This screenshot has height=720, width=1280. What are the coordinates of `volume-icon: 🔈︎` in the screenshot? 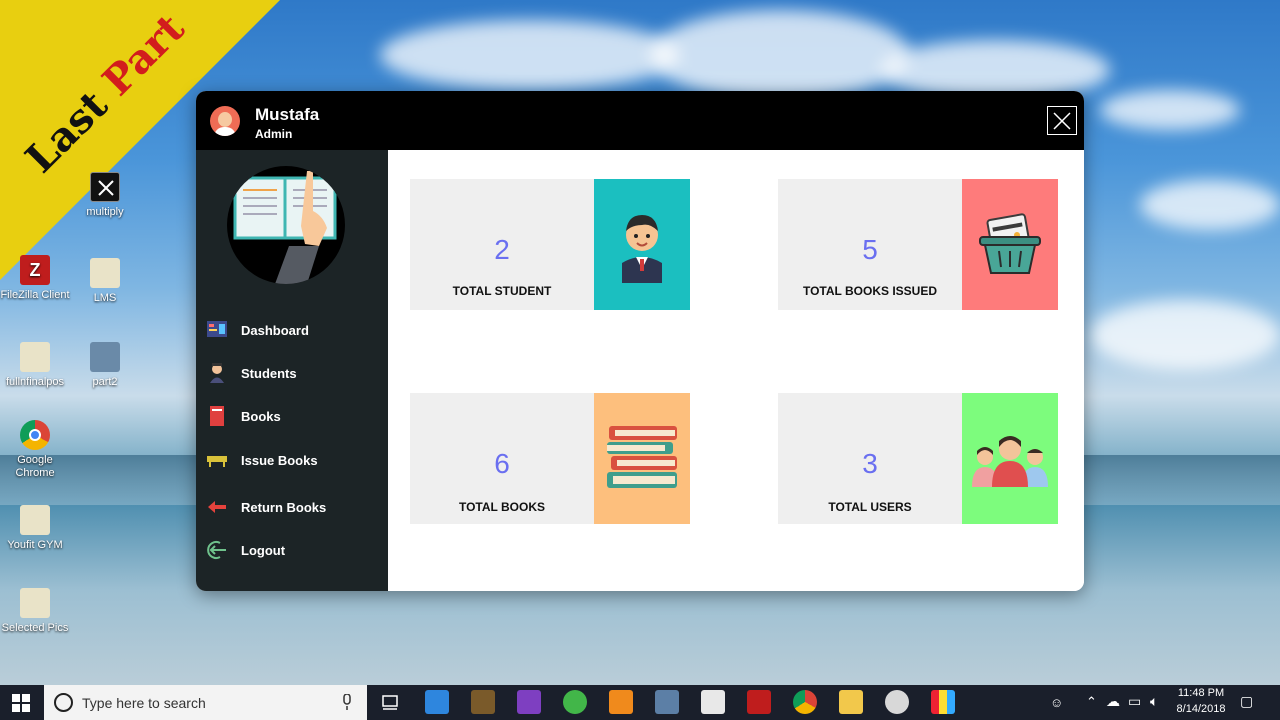 It's located at (1154, 701).